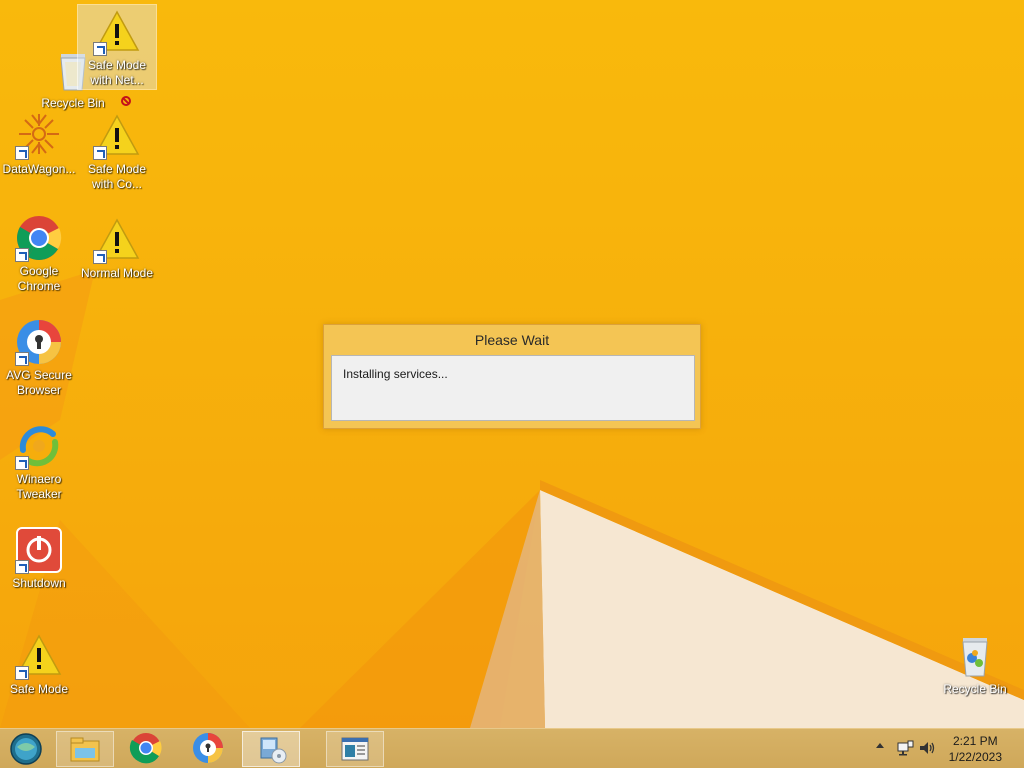 Image resolution: width=1024 pixels, height=771 pixels. I want to click on taskbar-file-explorer, so click(85, 749).